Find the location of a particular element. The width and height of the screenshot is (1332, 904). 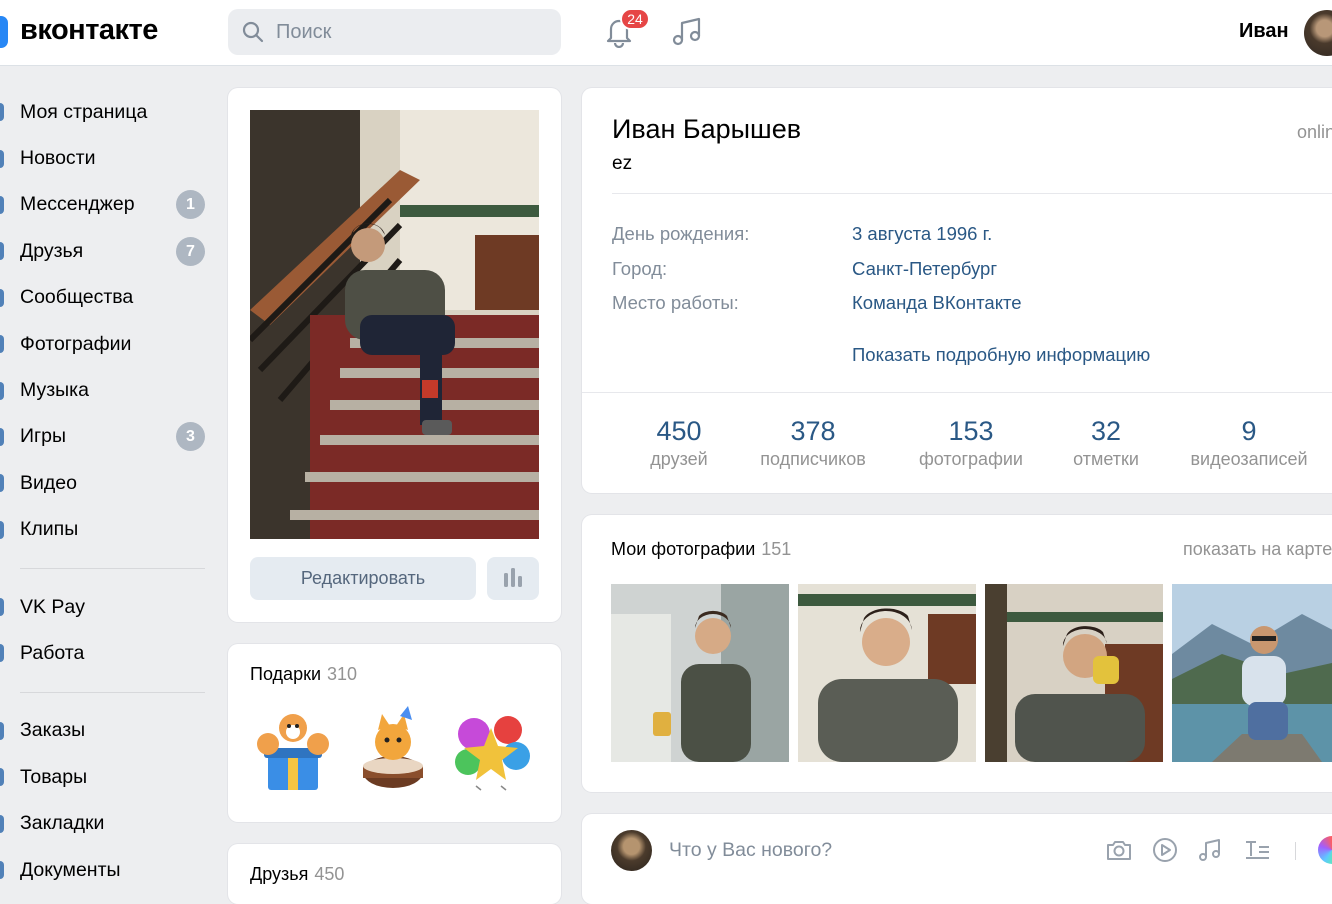

counter-label: отметки is located at coordinates (1106, 459).